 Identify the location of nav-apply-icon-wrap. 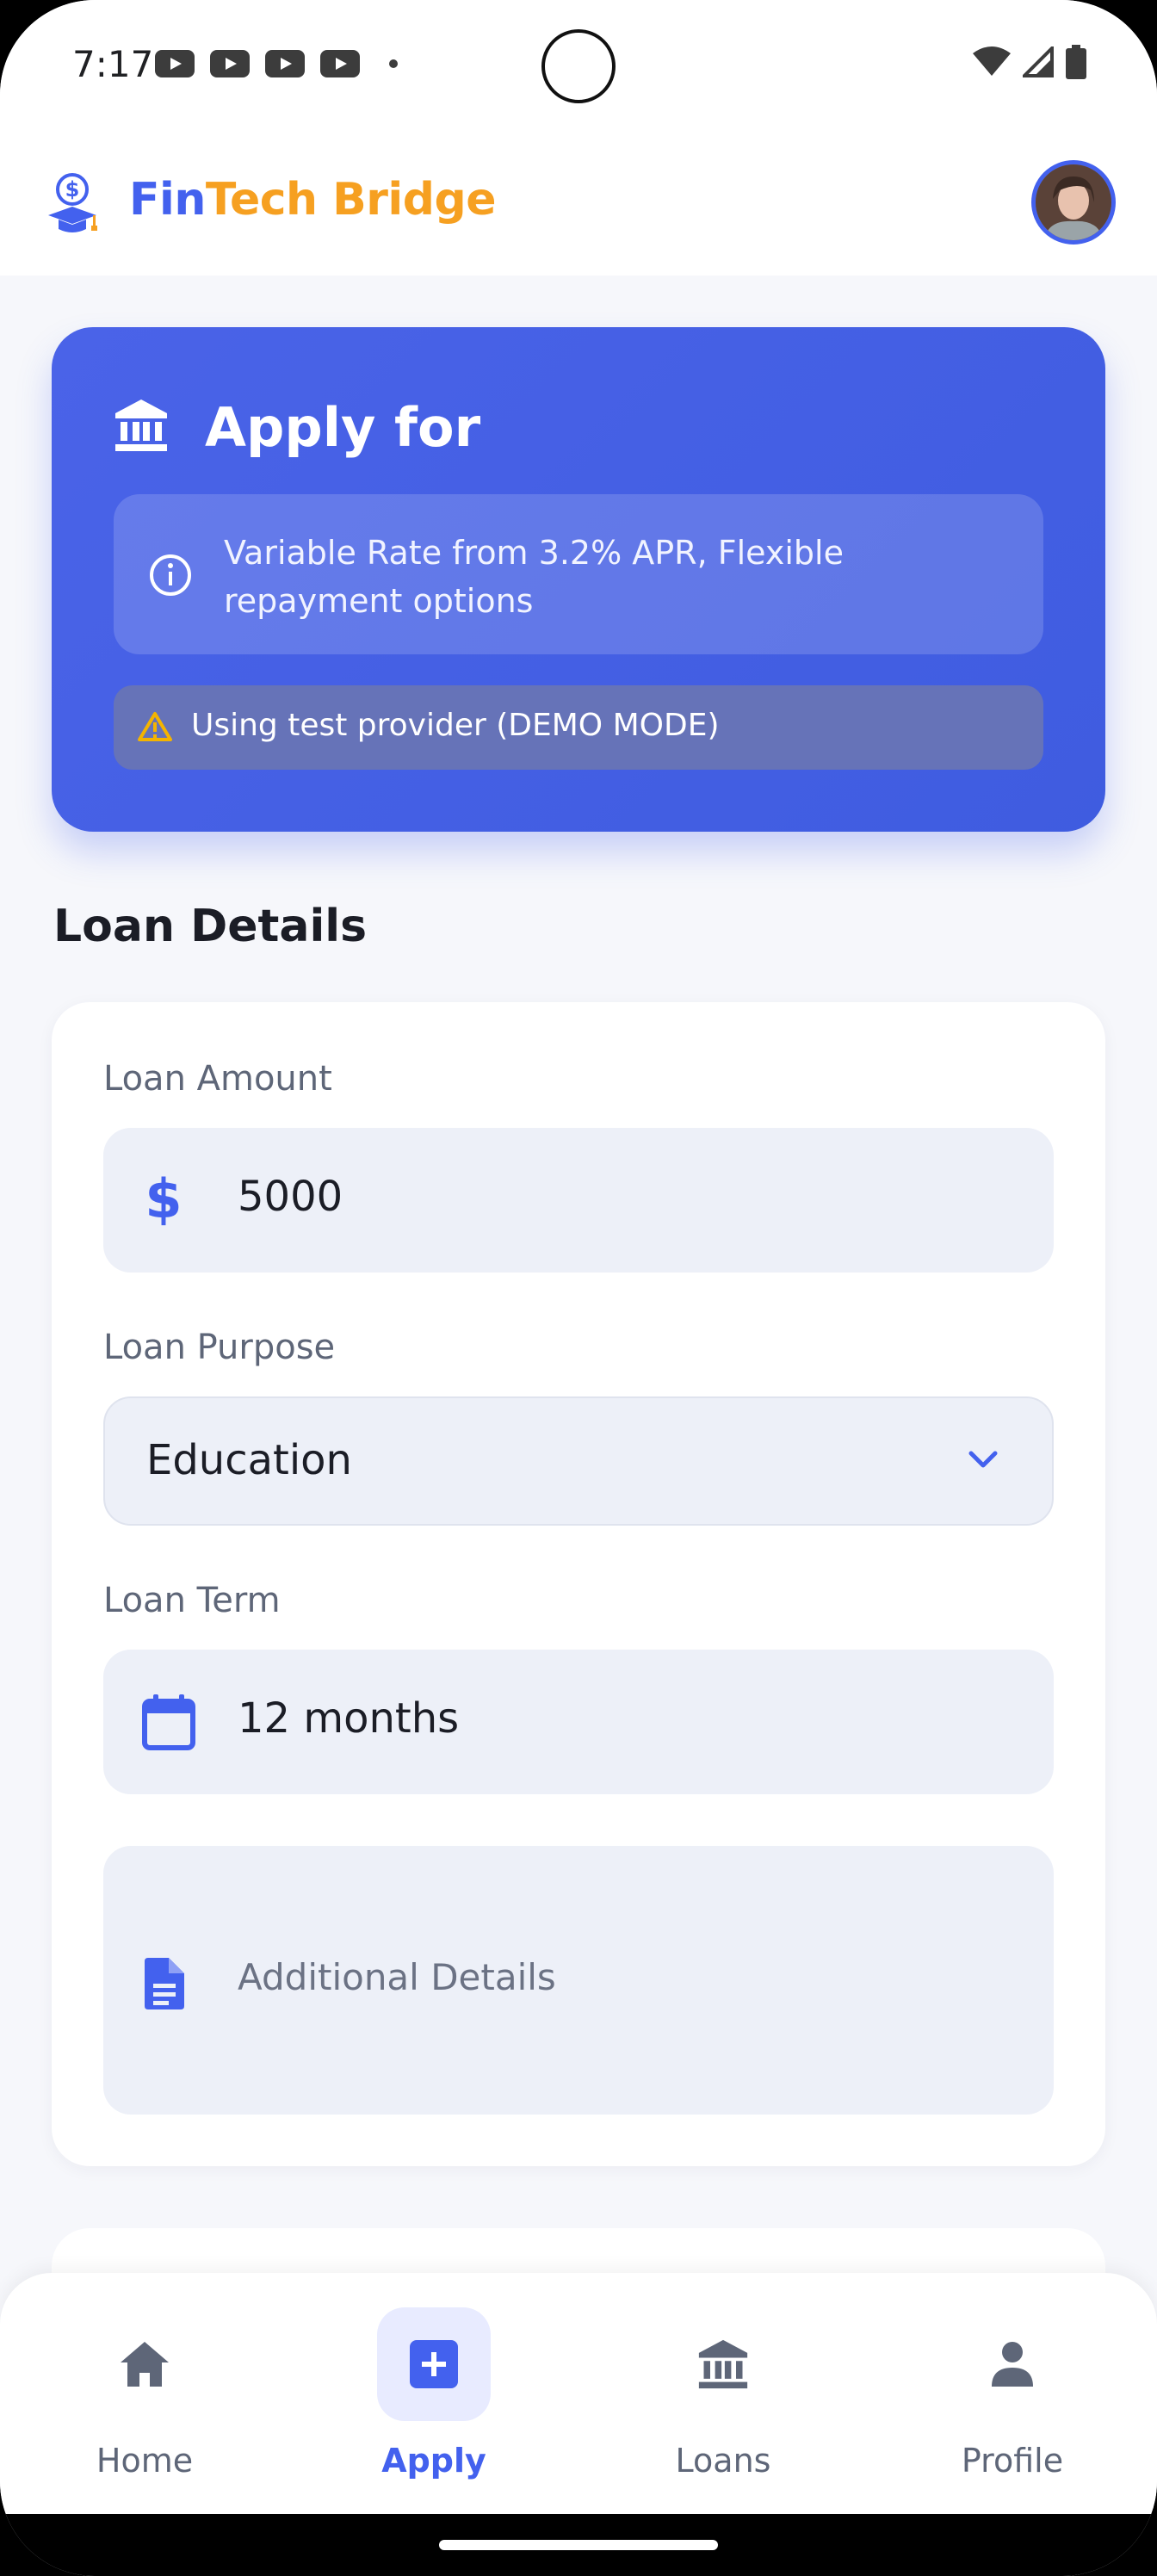
(434, 2364).